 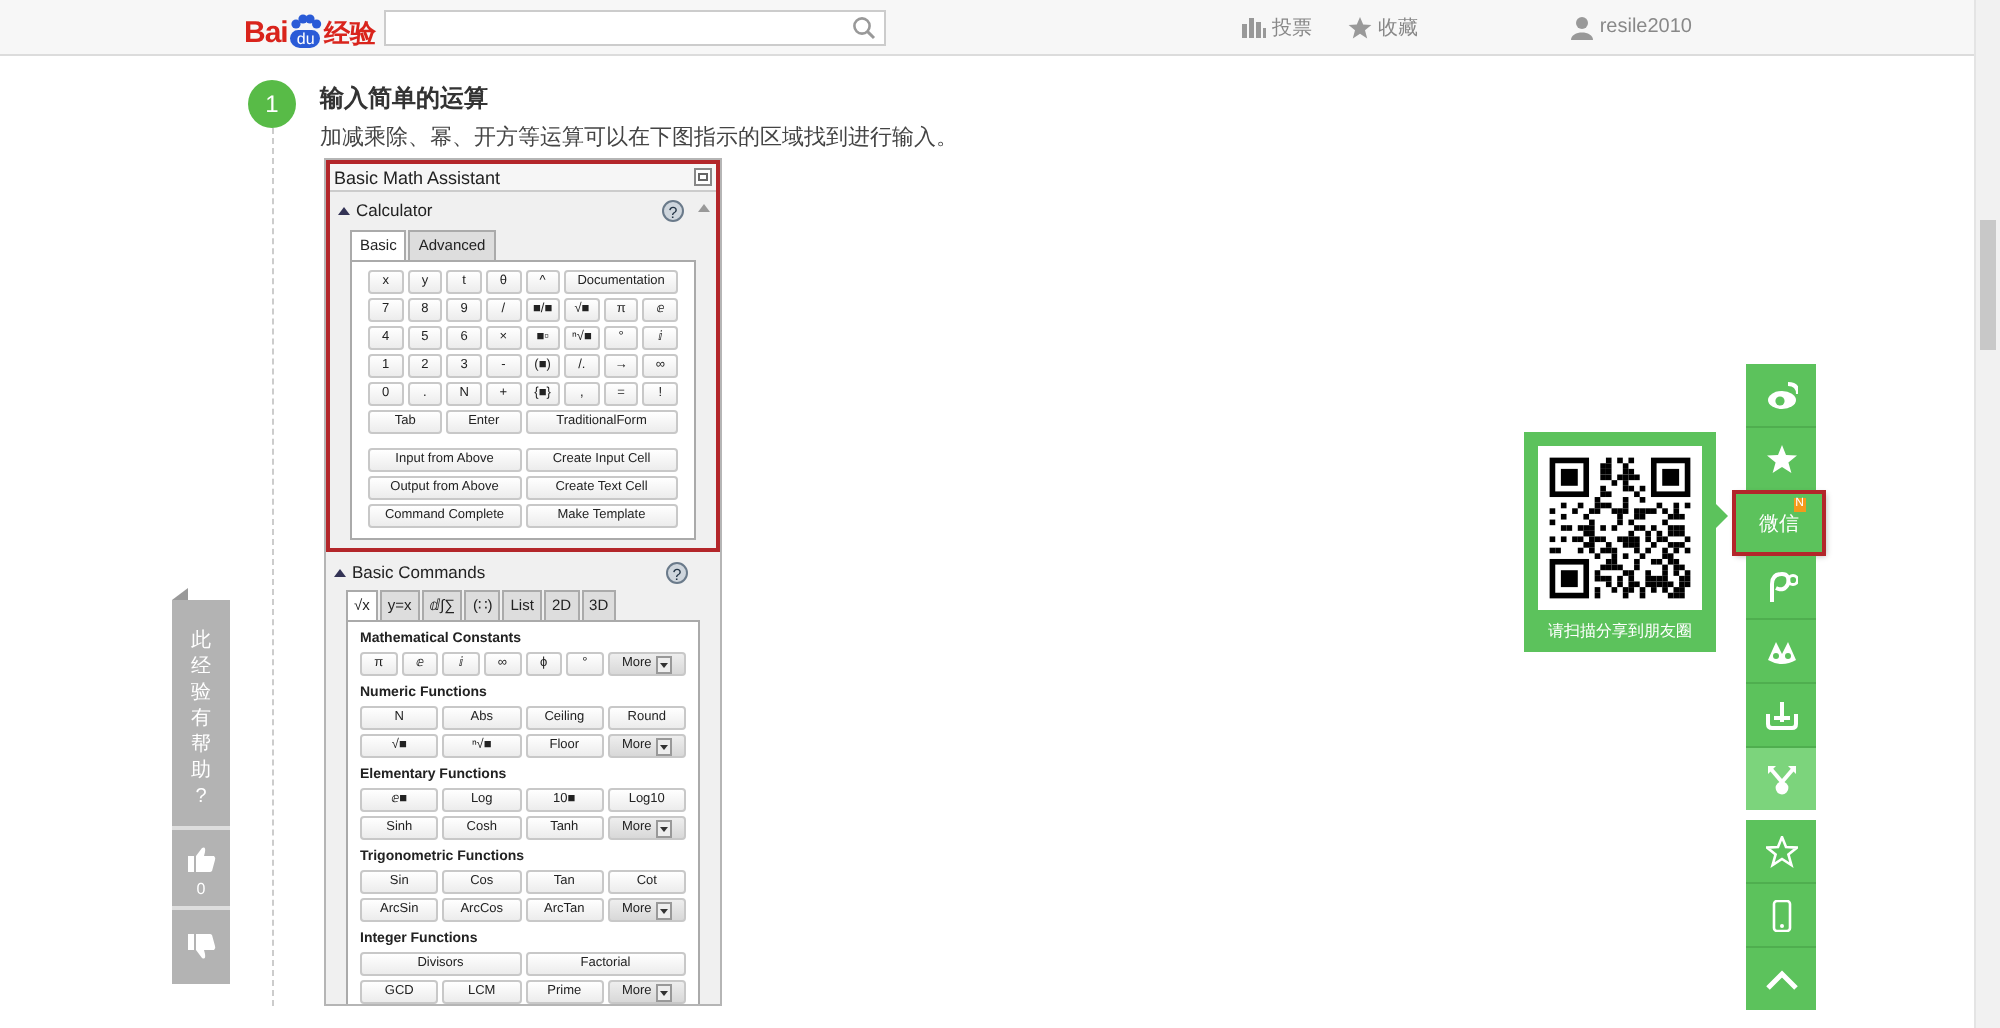 What do you see at coordinates (1253, 27) in the screenshot?
I see `bar-chart-icon` at bounding box center [1253, 27].